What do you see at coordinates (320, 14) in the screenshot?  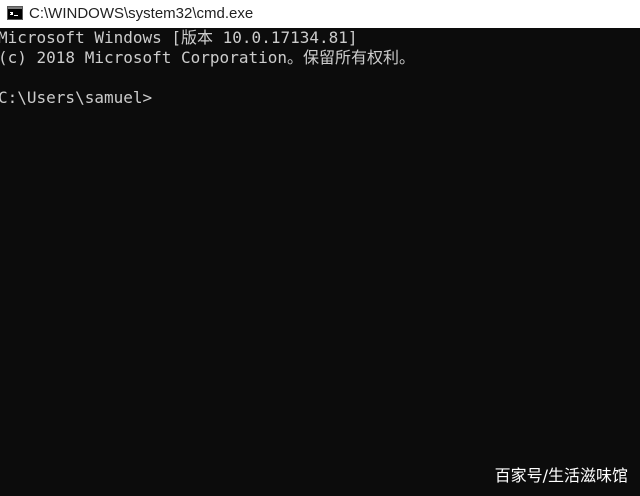 I see `title-bar: C:\WINDOWS\system32\cmd.exe` at bounding box center [320, 14].